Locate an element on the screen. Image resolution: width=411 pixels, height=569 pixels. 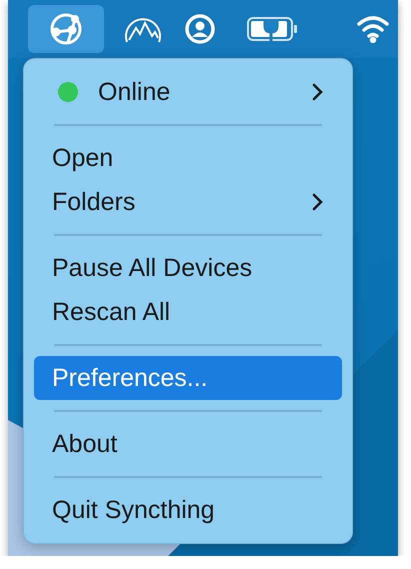
menu-item: Pause All Devices is located at coordinates (188, 268).